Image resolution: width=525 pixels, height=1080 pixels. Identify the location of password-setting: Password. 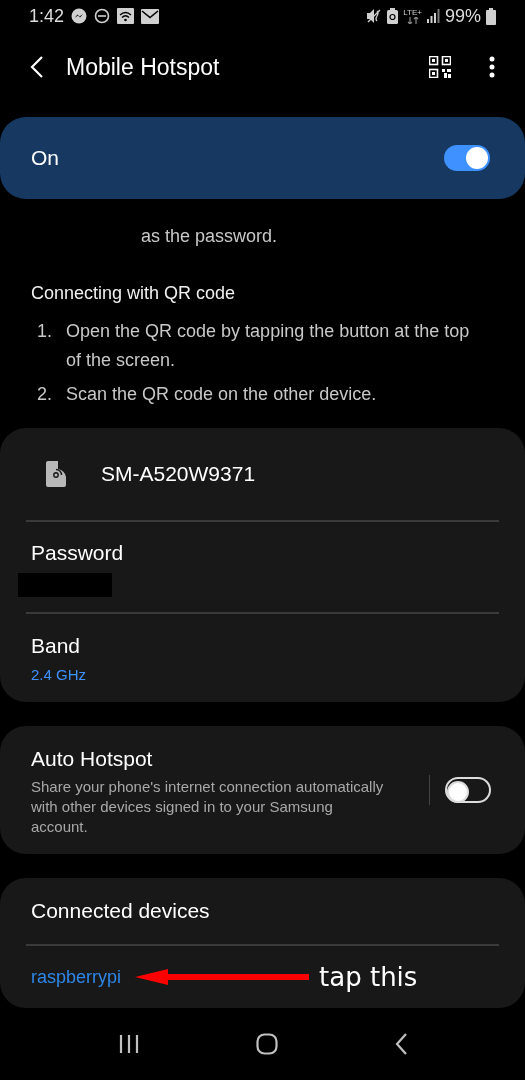
(262, 567).